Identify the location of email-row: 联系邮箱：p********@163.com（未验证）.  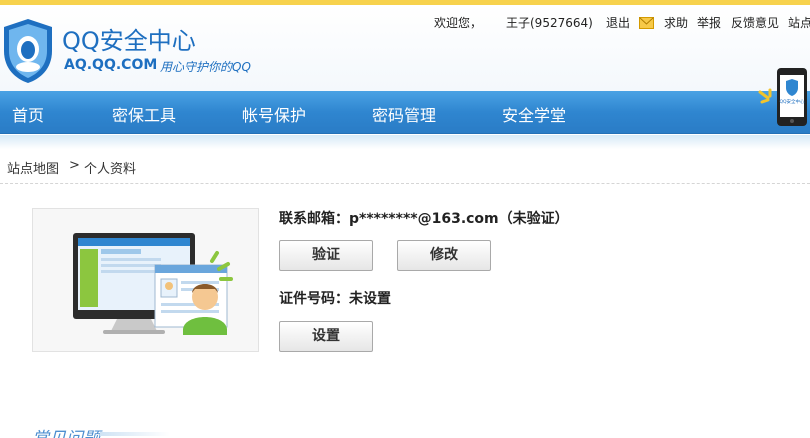
(424, 218).